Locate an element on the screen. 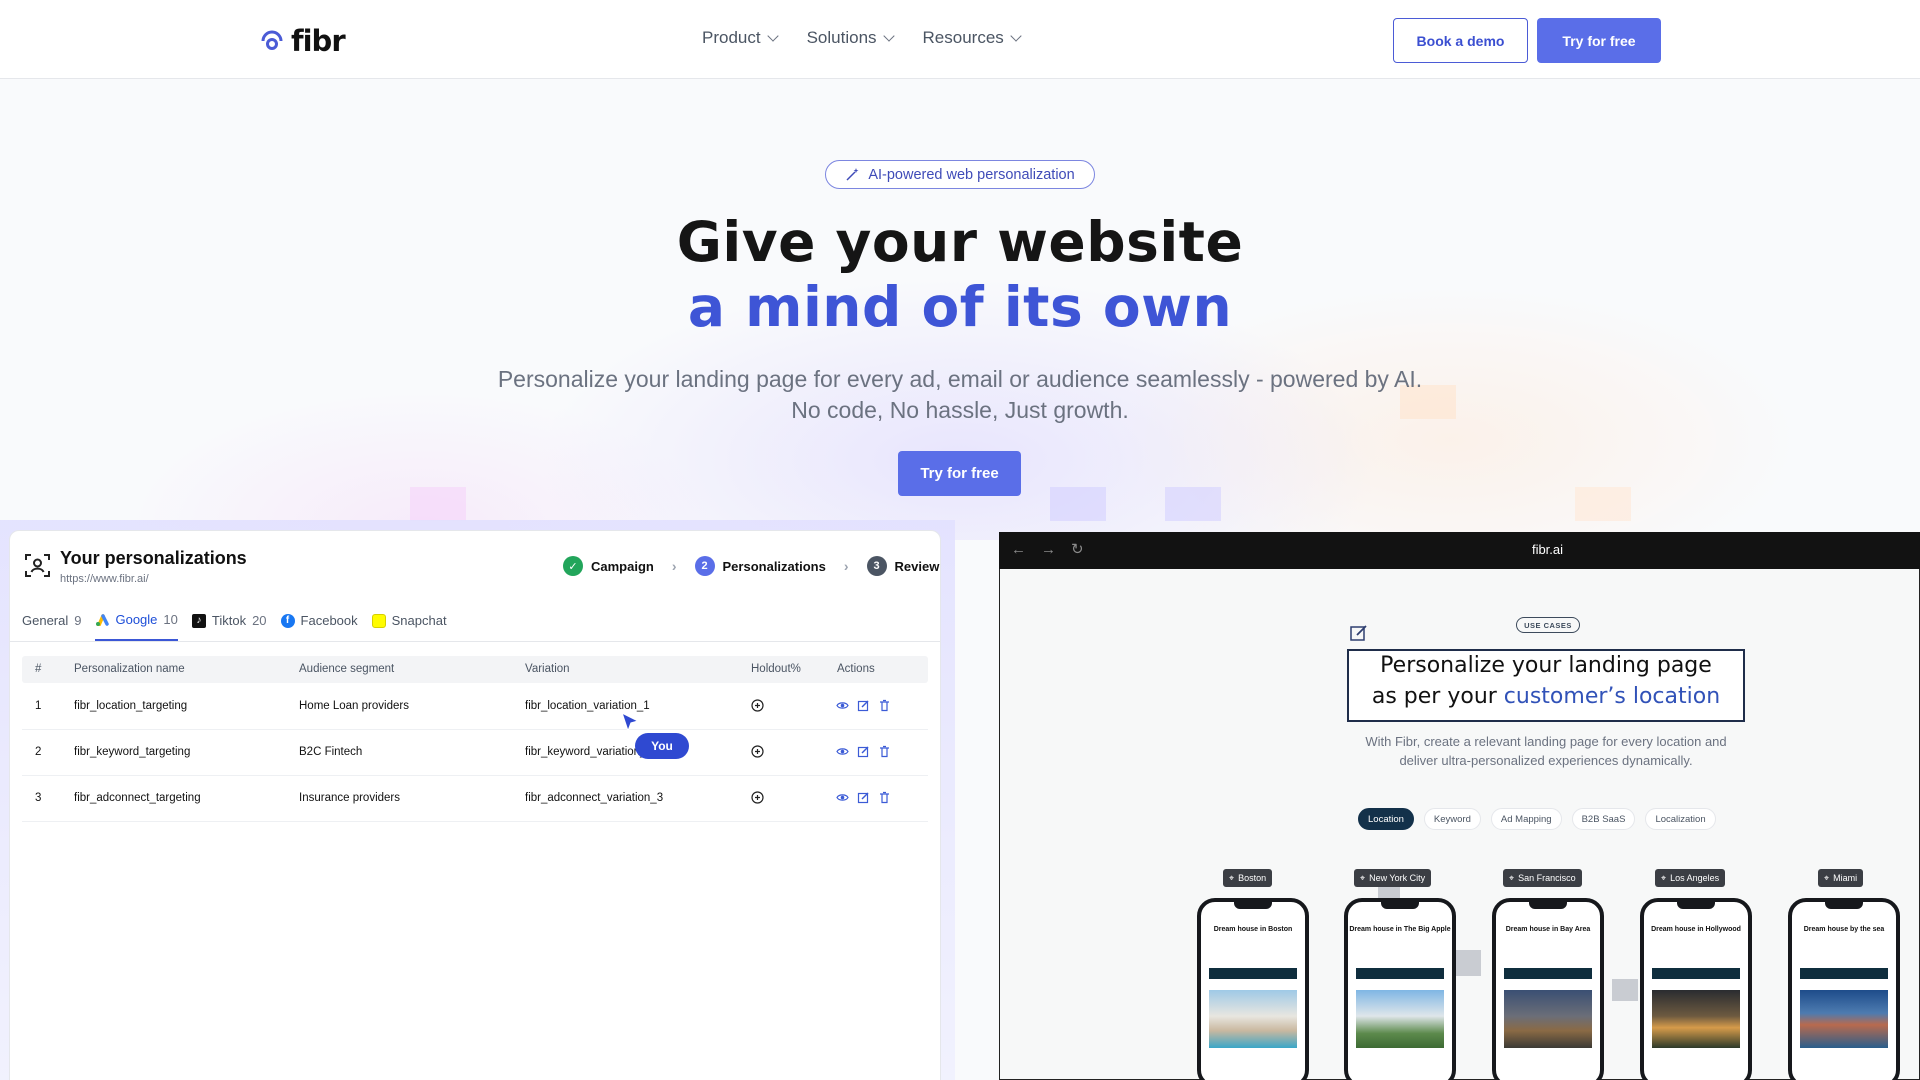 This screenshot has height=1080, width=1920. location-tag-label: Boston is located at coordinates (1252, 878).